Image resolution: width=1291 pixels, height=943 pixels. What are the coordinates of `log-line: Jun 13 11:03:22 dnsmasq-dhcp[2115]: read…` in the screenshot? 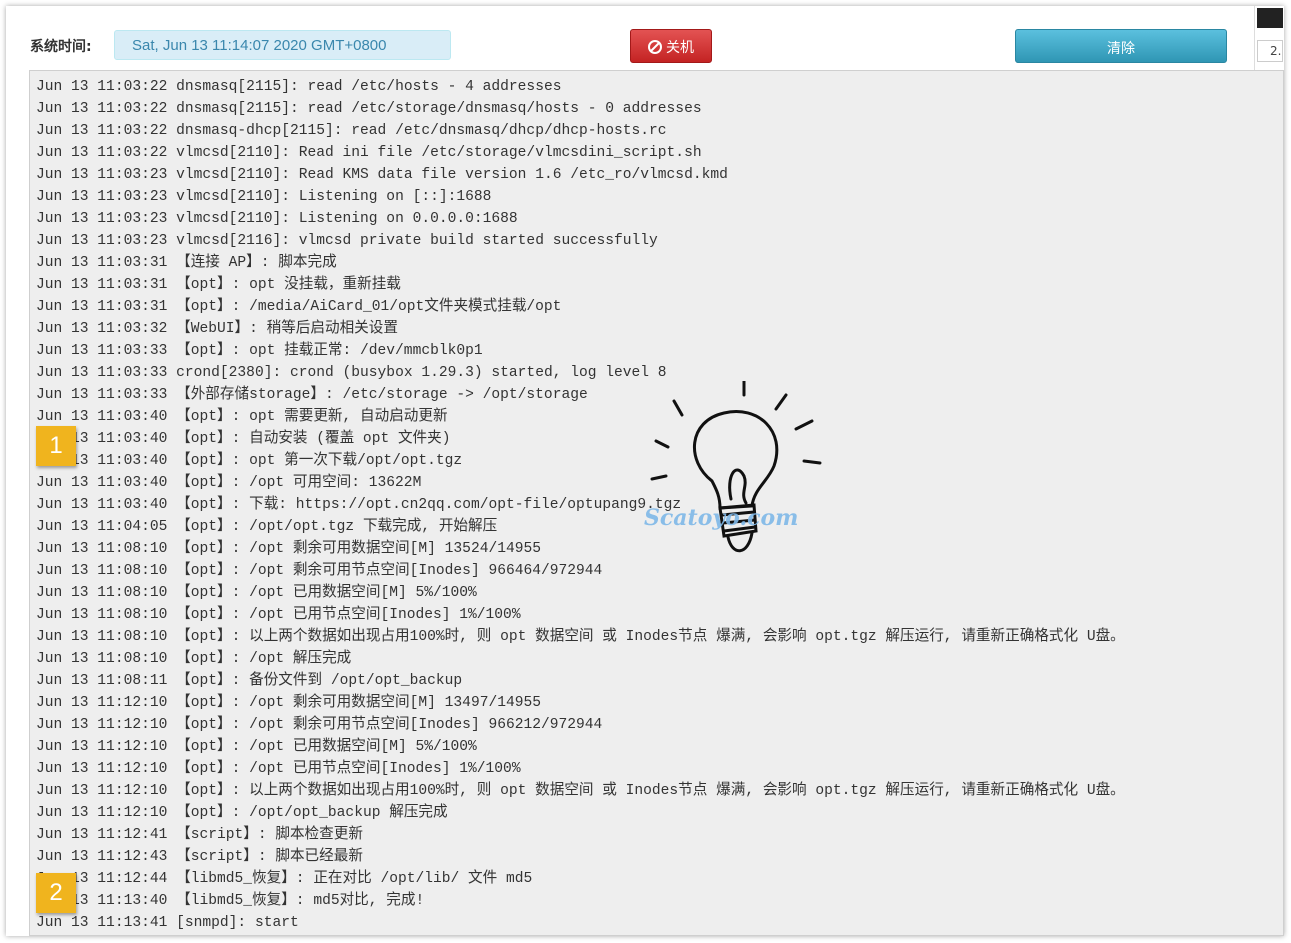 It's located at (351, 131).